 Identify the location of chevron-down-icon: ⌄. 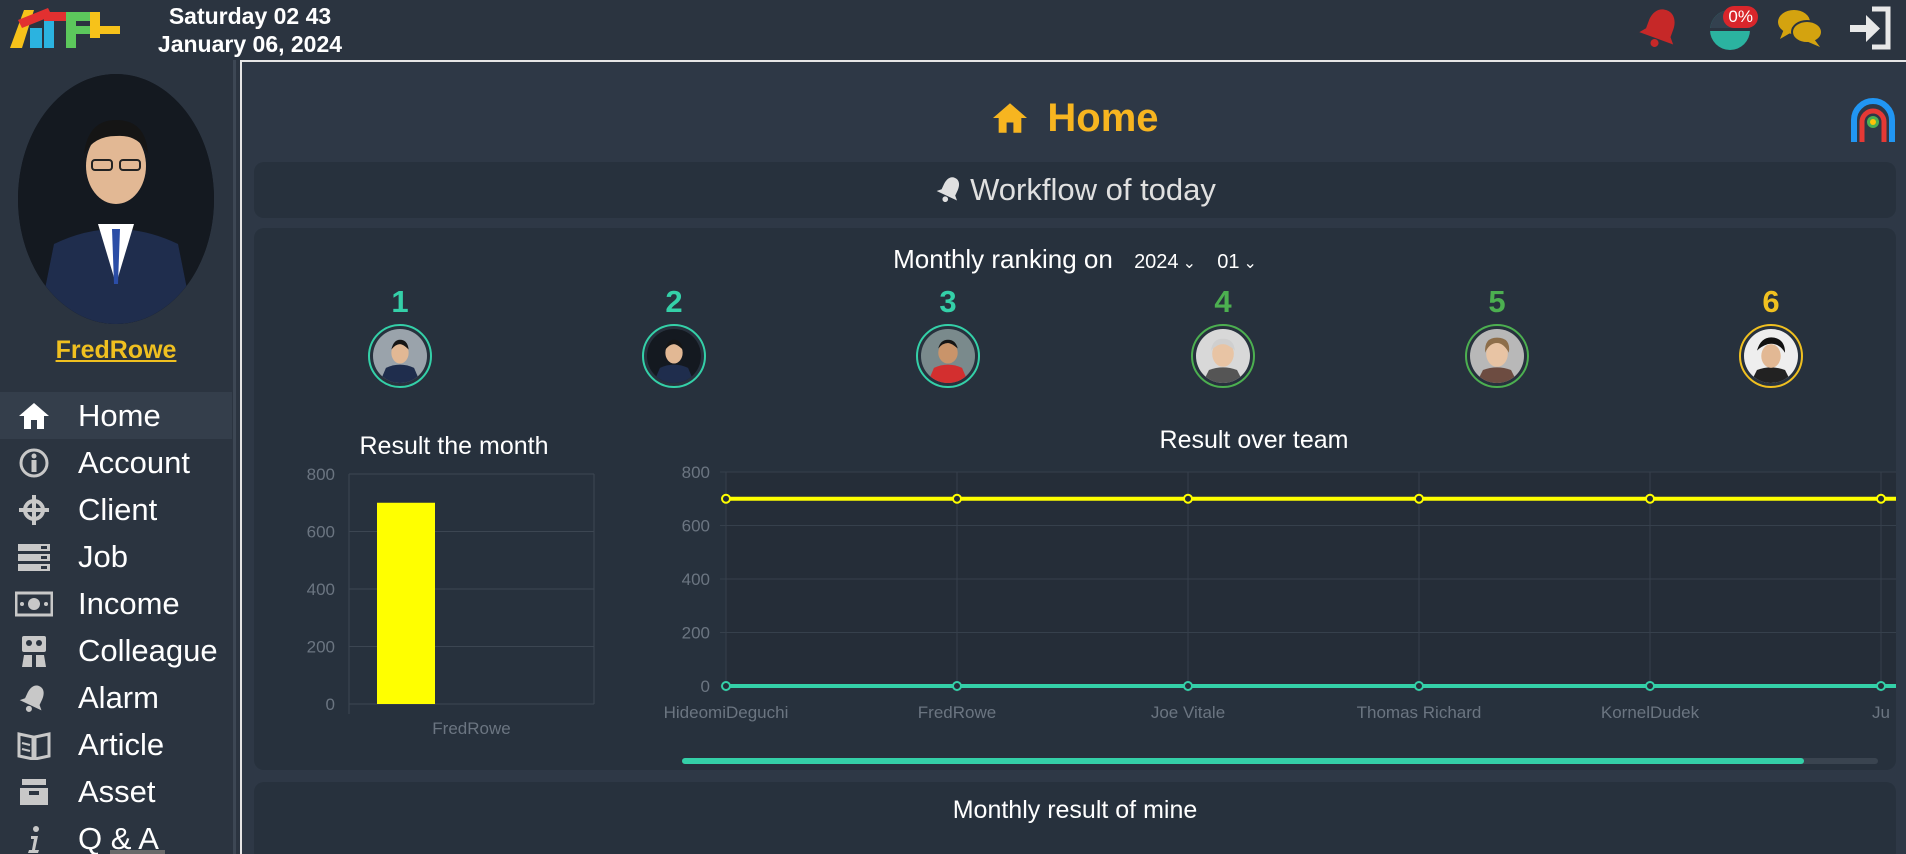
(1189, 263).